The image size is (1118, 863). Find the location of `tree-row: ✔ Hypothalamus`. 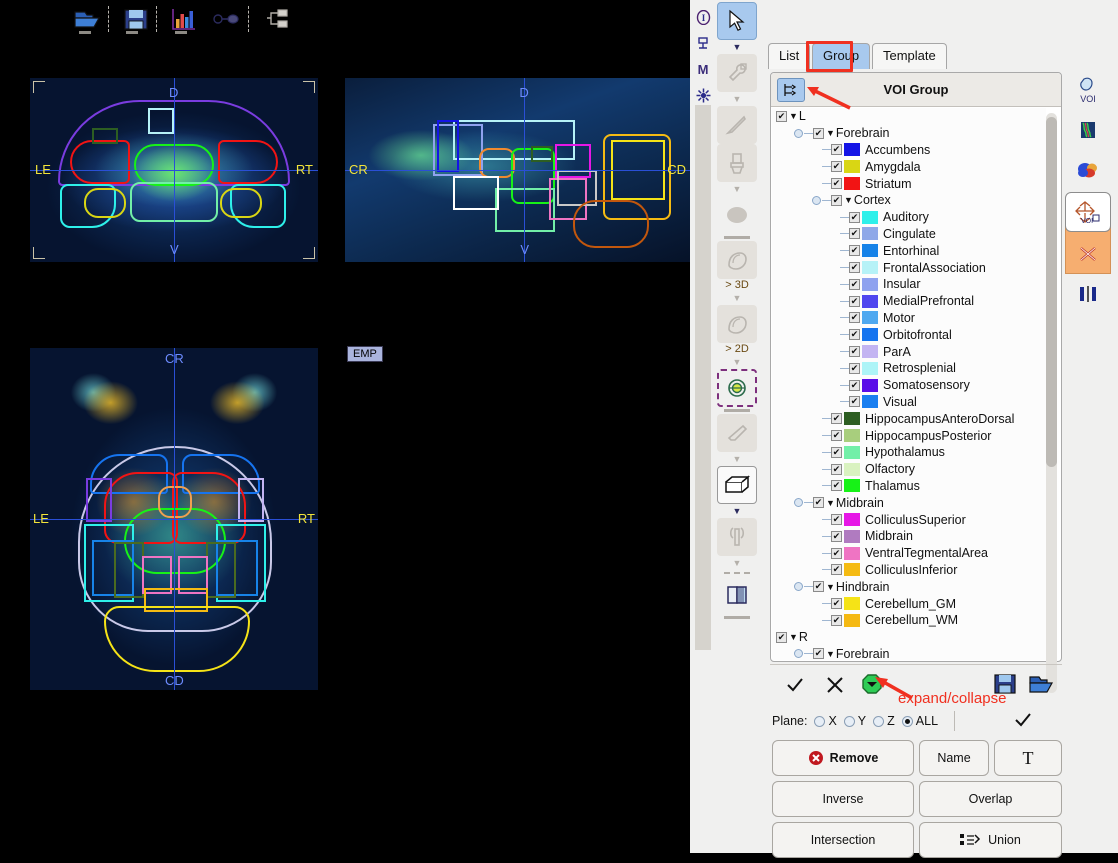

tree-row: ✔ Hypothalamus is located at coordinates (909, 452).